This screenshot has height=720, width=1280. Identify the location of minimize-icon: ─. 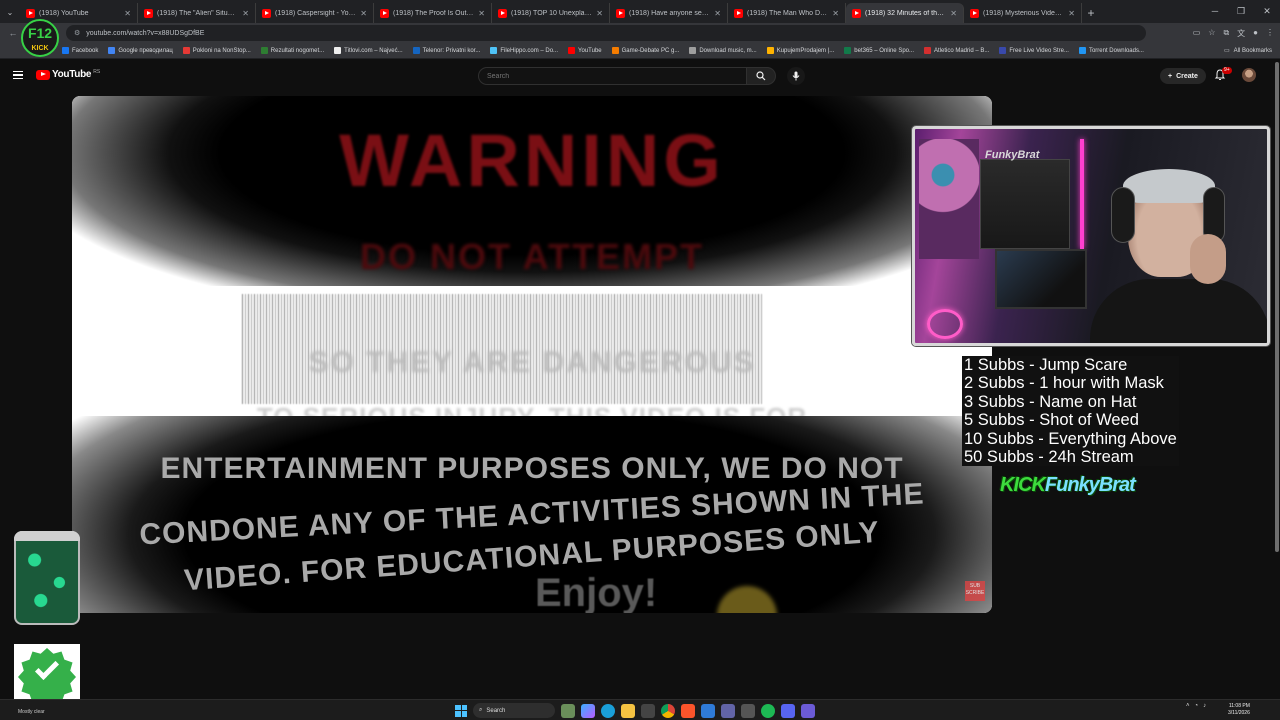
(1215, 11).